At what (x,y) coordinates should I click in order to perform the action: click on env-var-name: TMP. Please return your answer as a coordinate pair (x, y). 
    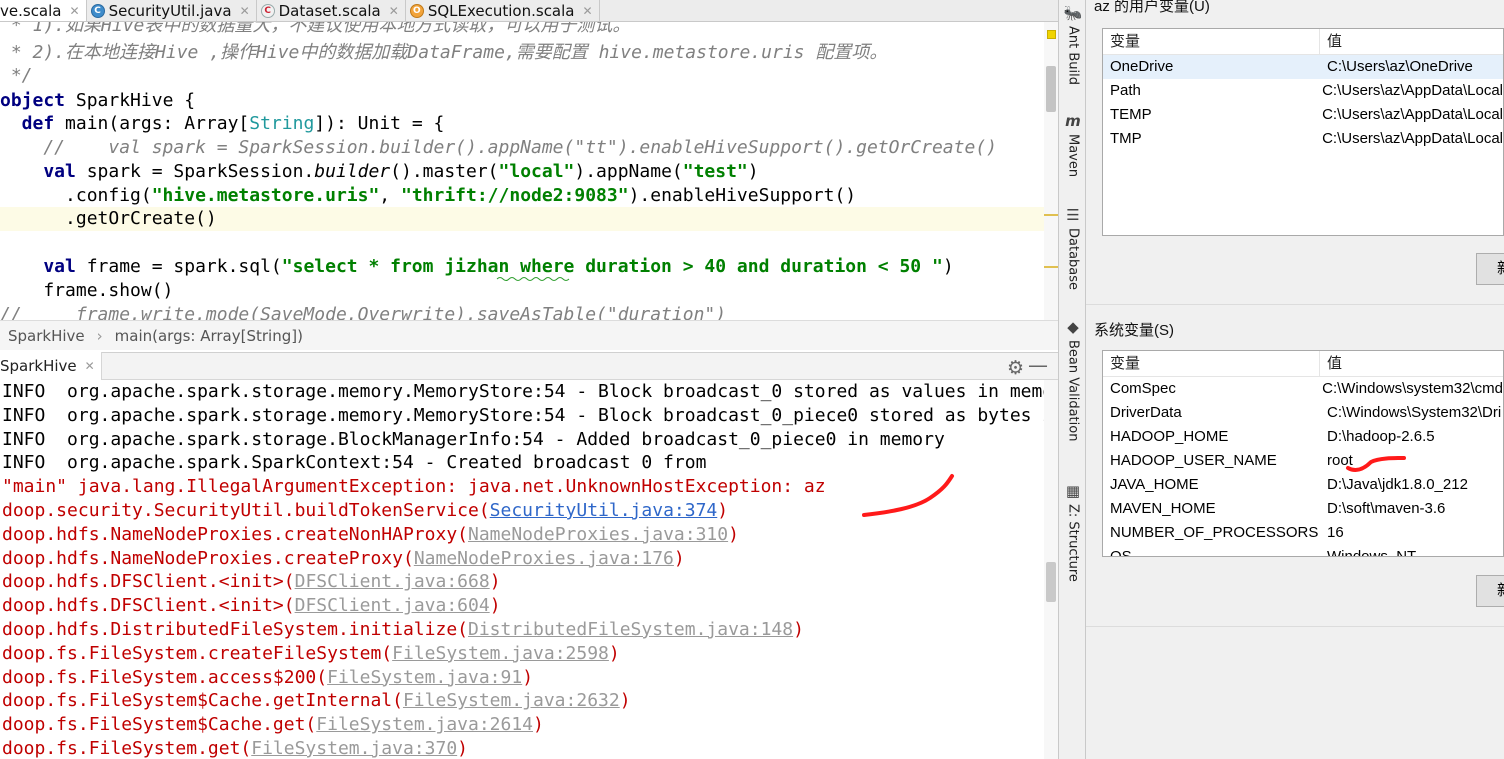
    Looking at the image, I should click on (1126, 138).